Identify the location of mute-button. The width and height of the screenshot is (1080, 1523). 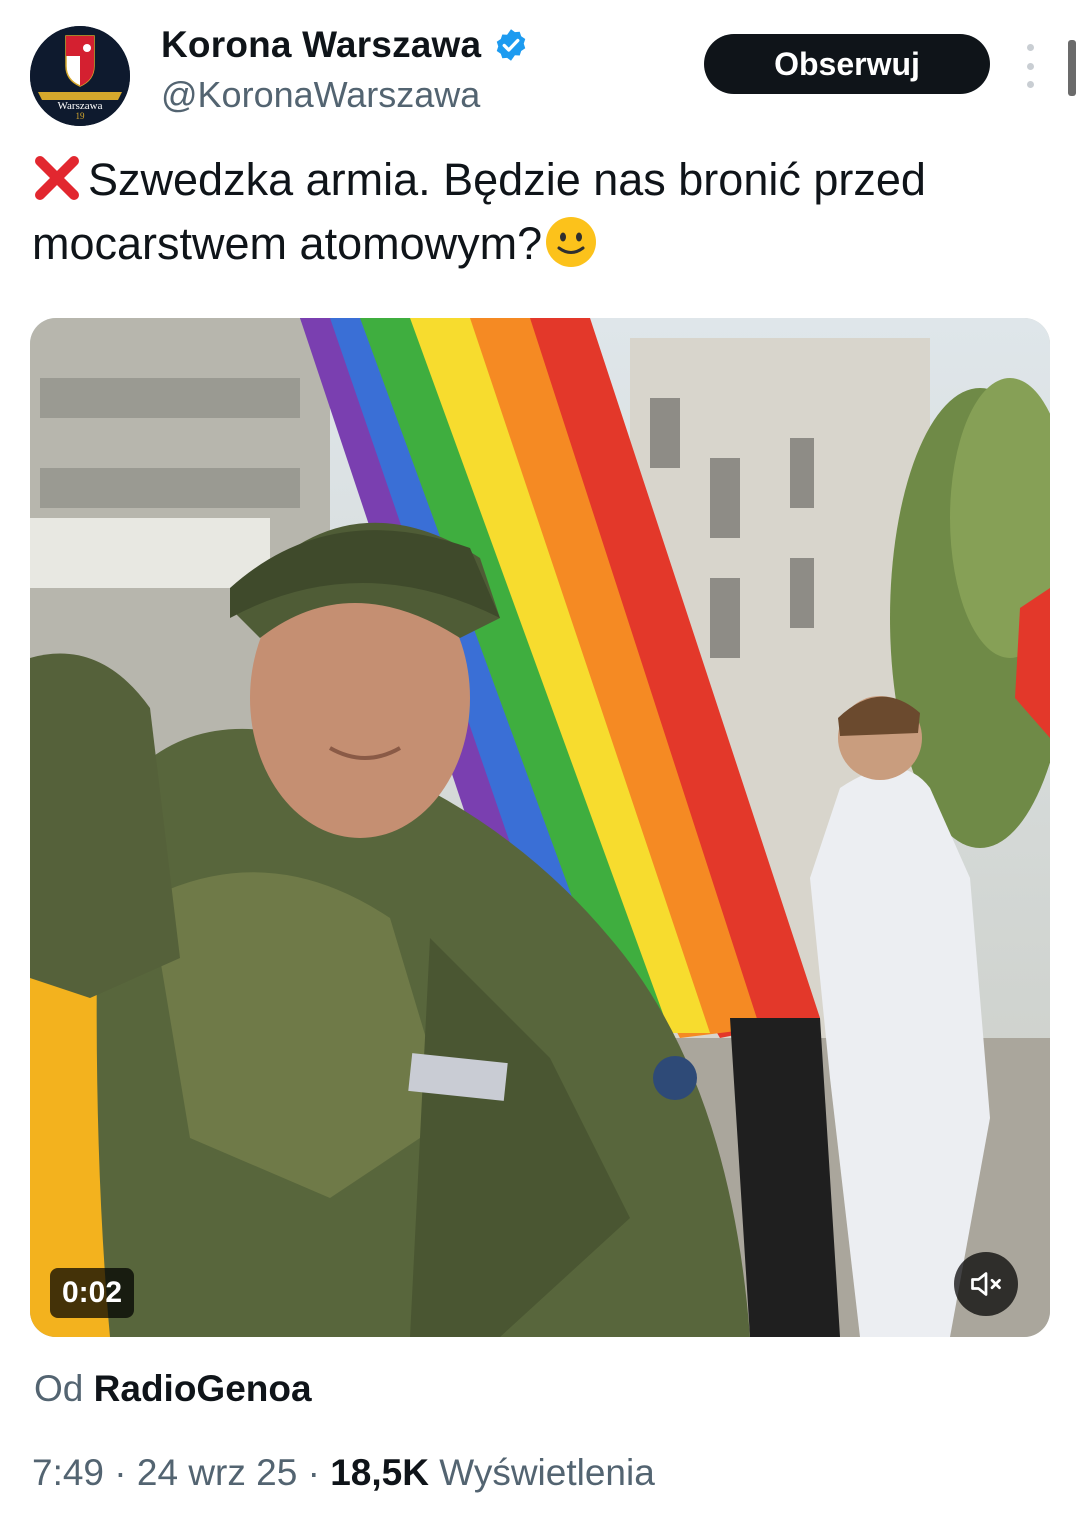
(986, 1284).